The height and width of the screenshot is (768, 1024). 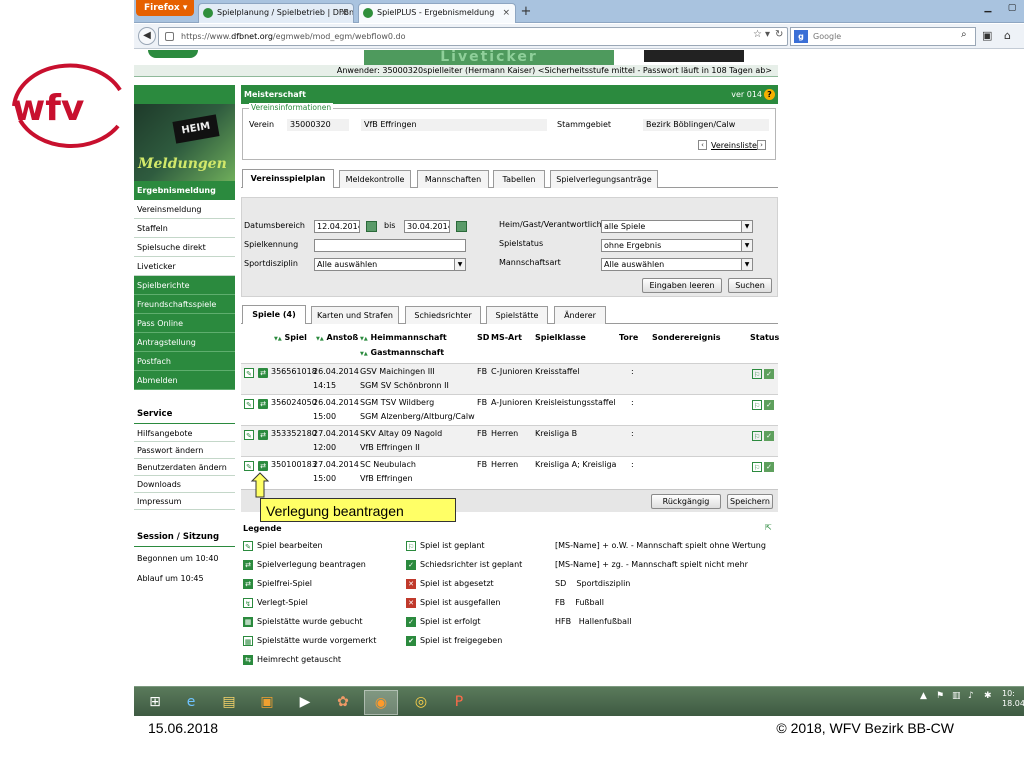 What do you see at coordinates (734, 145) in the screenshot?
I see `vereinsliste-link: Vereinsliste` at bounding box center [734, 145].